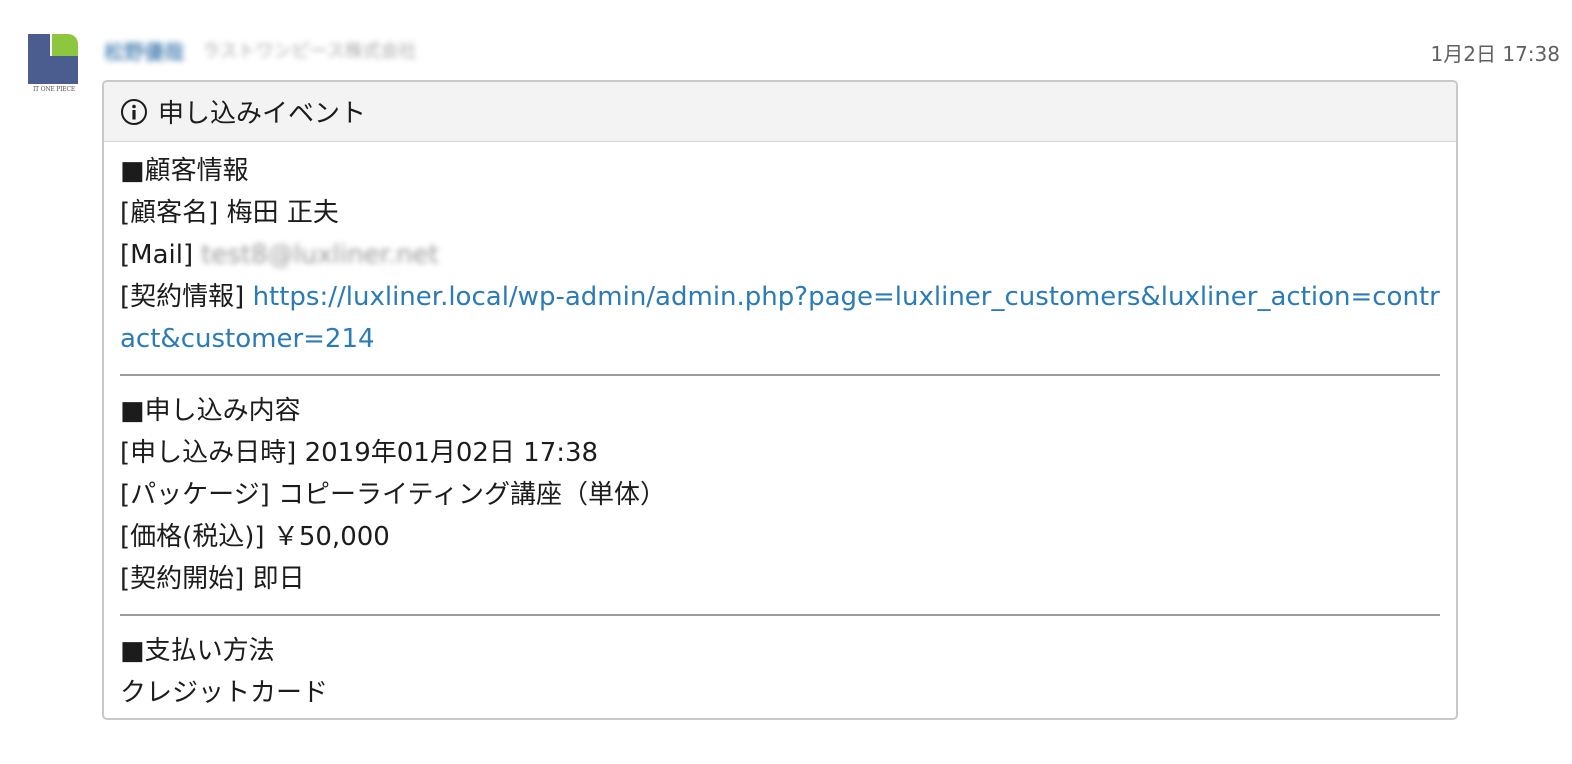 This screenshot has width=1572, height=764. Describe the element at coordinates (780, 213) in the screenshot. I see `customer-name-row: [顧客名] 梅田 正夫` at that location.